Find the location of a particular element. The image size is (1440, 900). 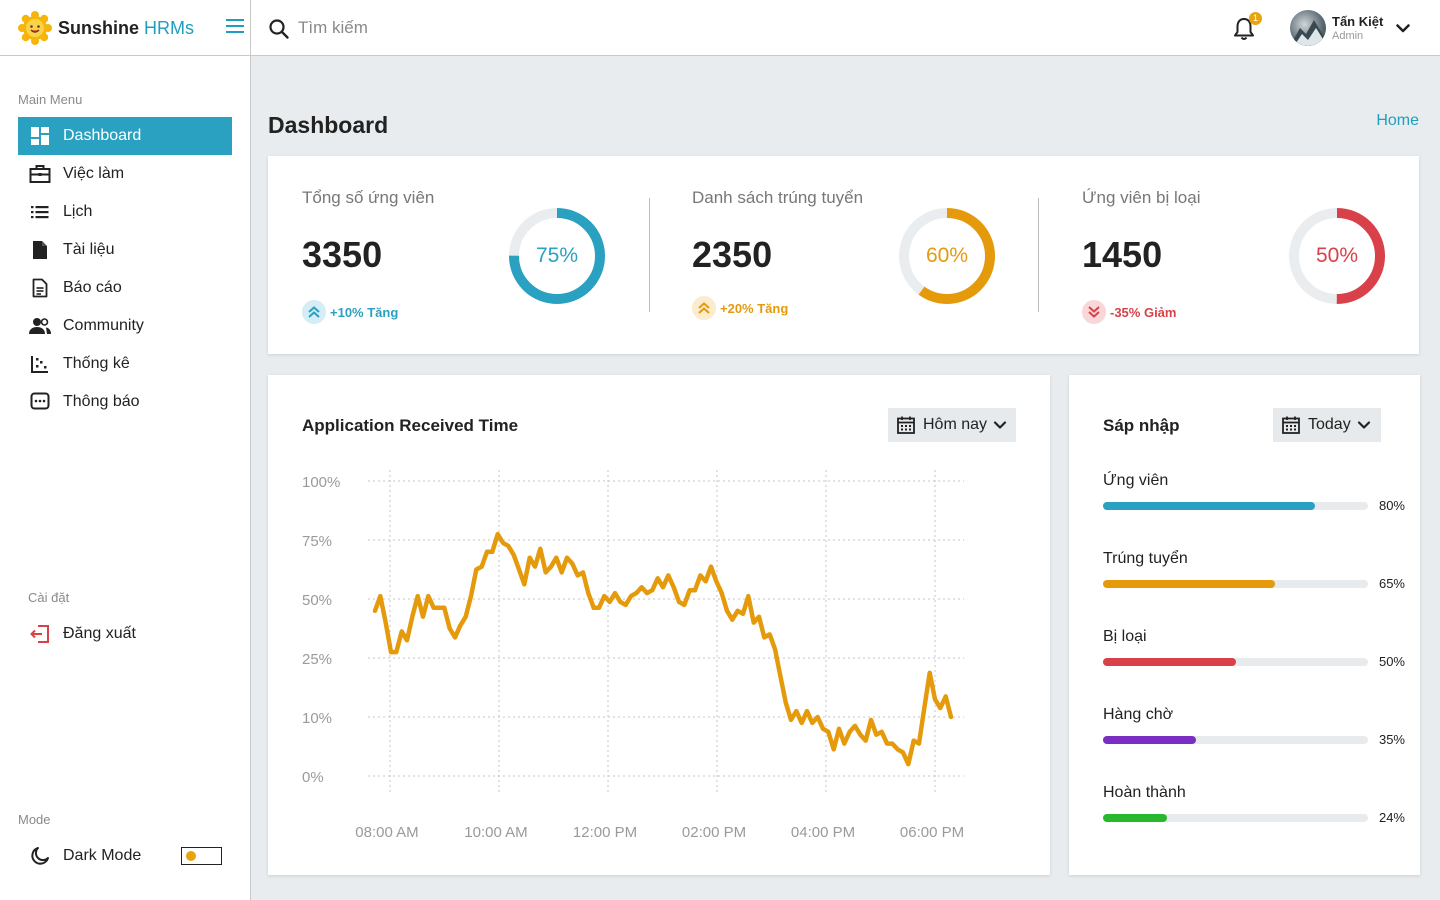

progress-percent: 65% is located at coordinates (1391, 583).